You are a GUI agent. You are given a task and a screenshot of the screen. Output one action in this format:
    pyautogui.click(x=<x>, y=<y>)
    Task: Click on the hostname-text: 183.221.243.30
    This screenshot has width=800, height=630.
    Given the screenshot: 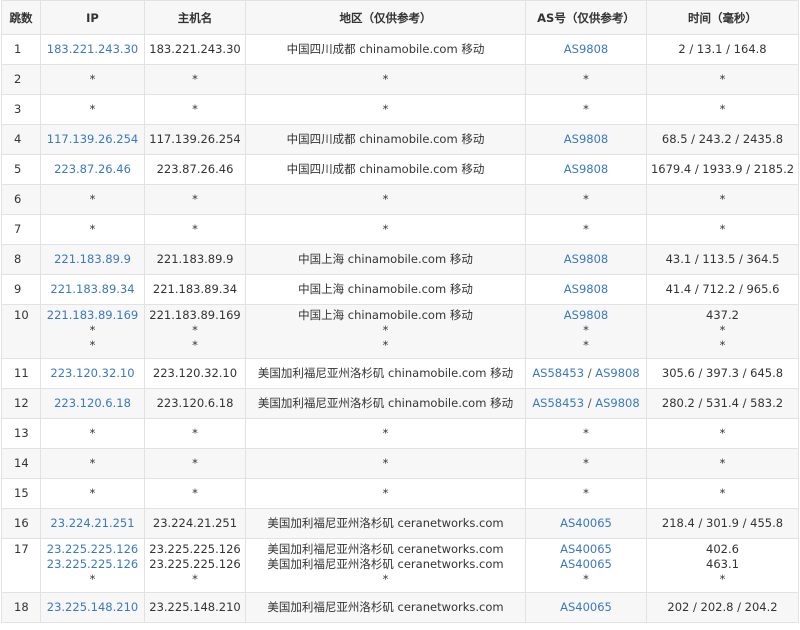 What is the action you would take?
    pyautogui.click(x=195, y=49)
    